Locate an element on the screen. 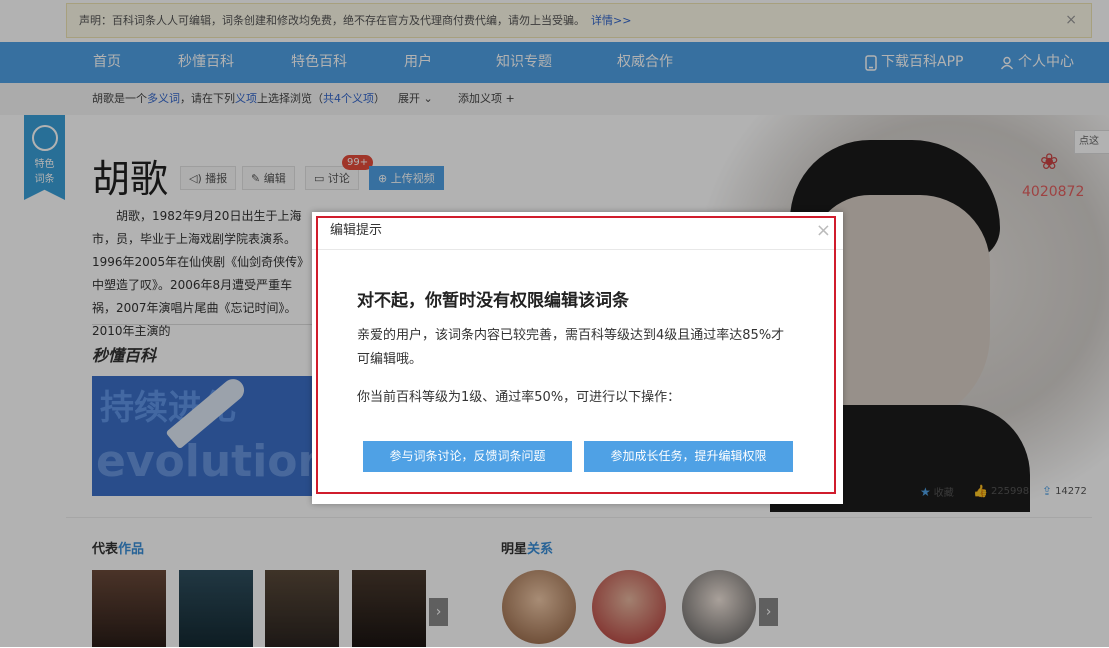 This screenshot has width=1109, height=648. growth-task-button: 参加成长任务，提升编辑权限 is located at coordinates (688, 456).